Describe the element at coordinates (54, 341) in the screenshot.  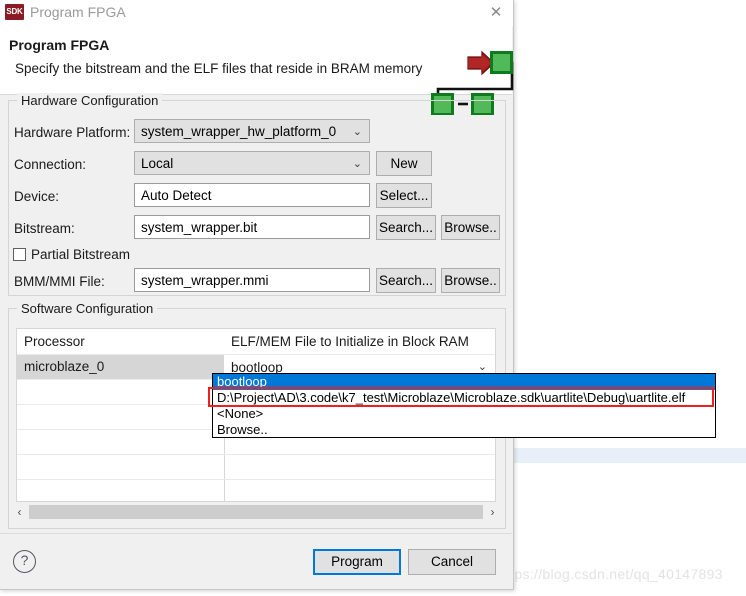
I see `column-header-processor: Processor` at that location.